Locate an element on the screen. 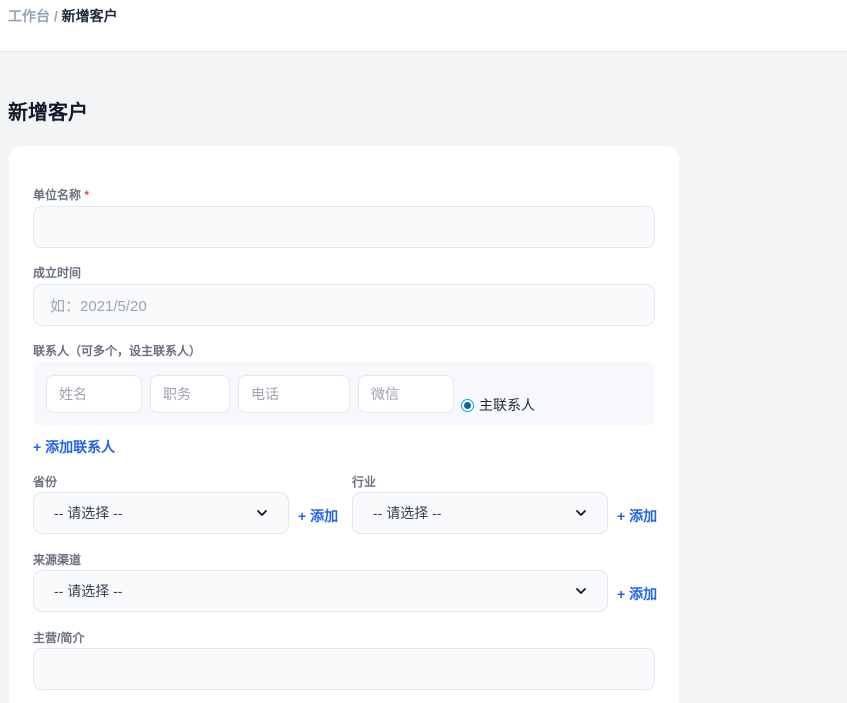 This screenshot has height=703, width=847. province-select: -- 请选择 -- is located at coordinates (161, 513).